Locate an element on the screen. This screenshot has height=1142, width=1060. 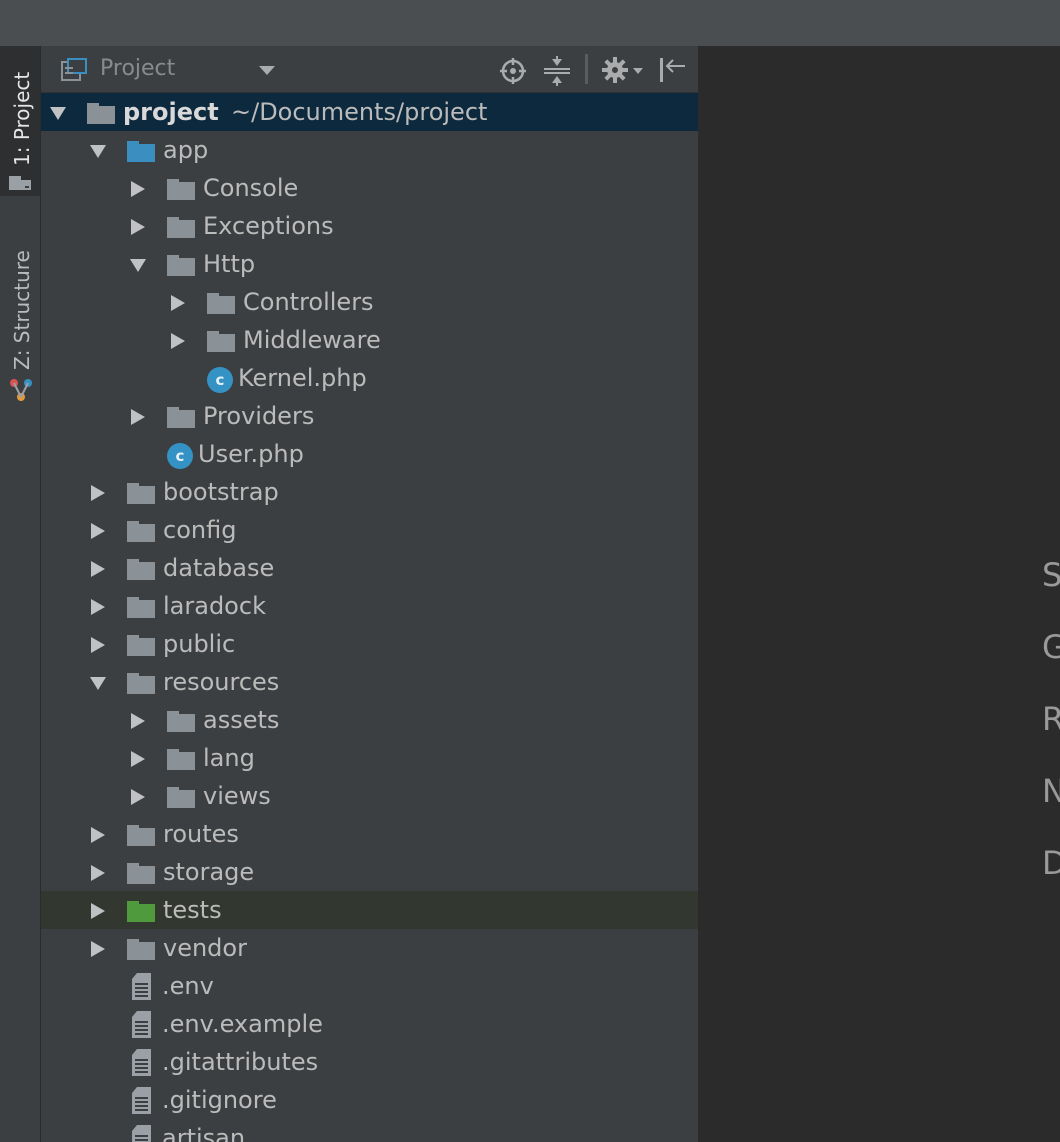
tree-row: laradock is located at coordinates (369, 606).